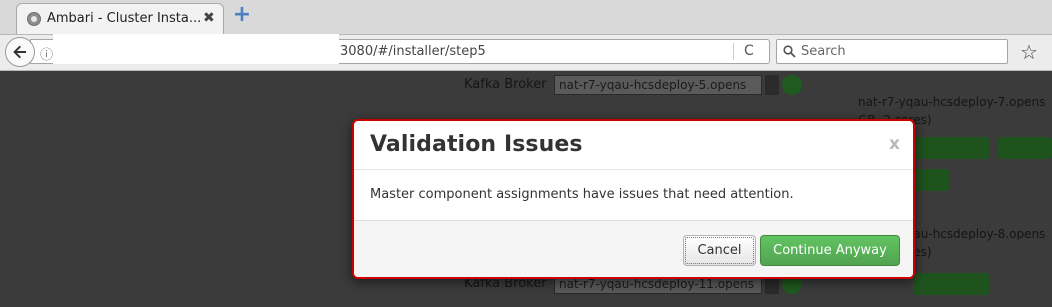 This screenshot has width=1052, height=307. What do you see at coordinates (633, 248) in the screenshot?
I see `dialog-footer: Cancel Continue Anyway` at bounding box center [633, 248].